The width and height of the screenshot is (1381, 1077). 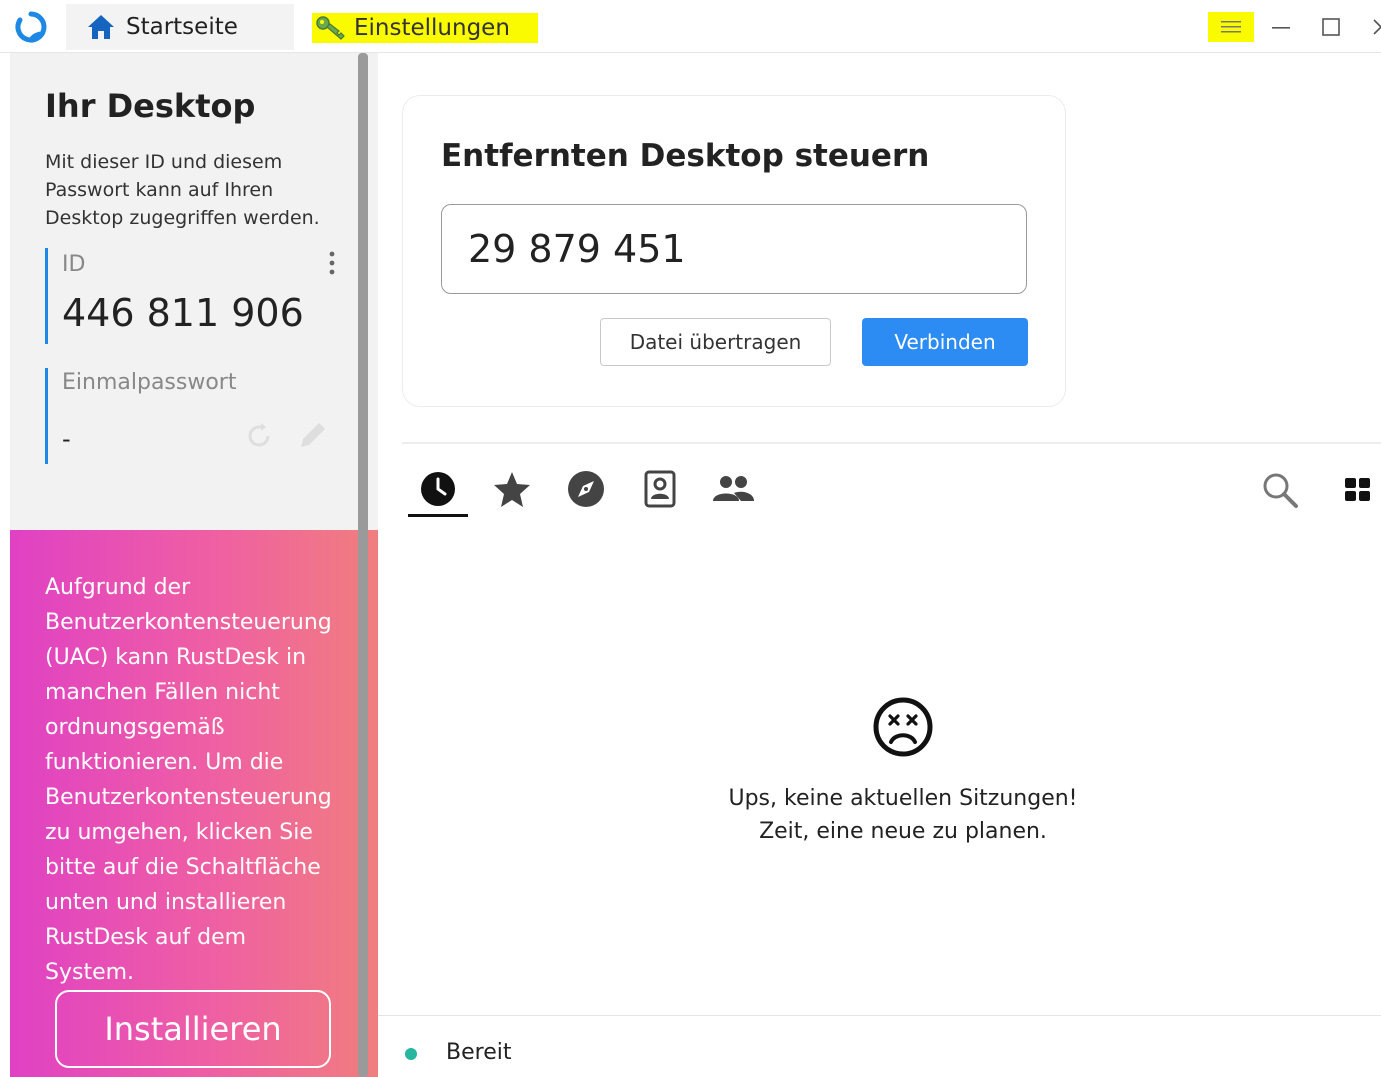 I want to click on file-transfer-button: Datei übertragen, so click(x=715, y=342).